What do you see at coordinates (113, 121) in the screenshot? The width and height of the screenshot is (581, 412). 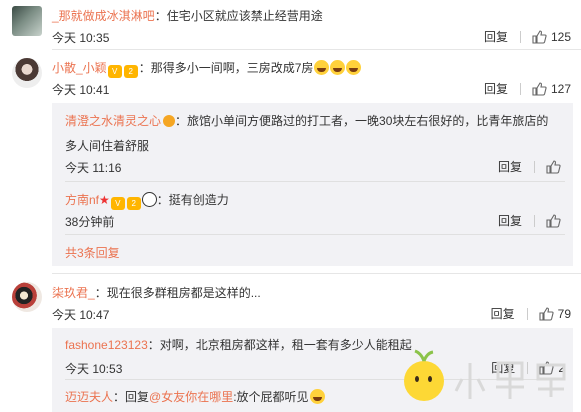 I see `username: 清澄之水清灵之心` at bounding box center [113, 121].